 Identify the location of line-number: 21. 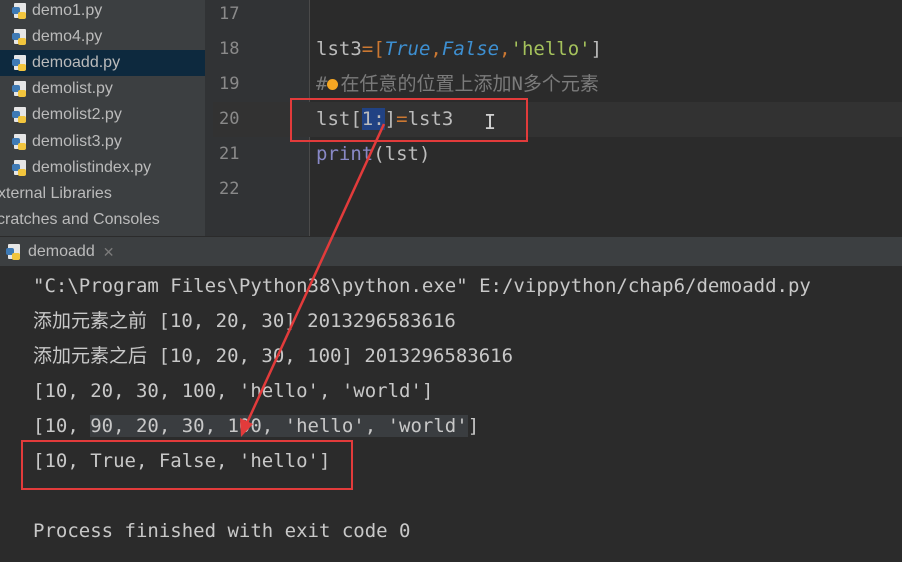
(229, 154).